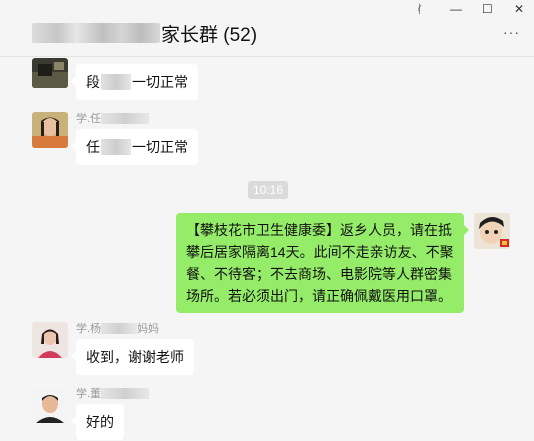  Describe the element at coordinates (96, 33) in the screenshot. I see `redacted-group-name` at that location.